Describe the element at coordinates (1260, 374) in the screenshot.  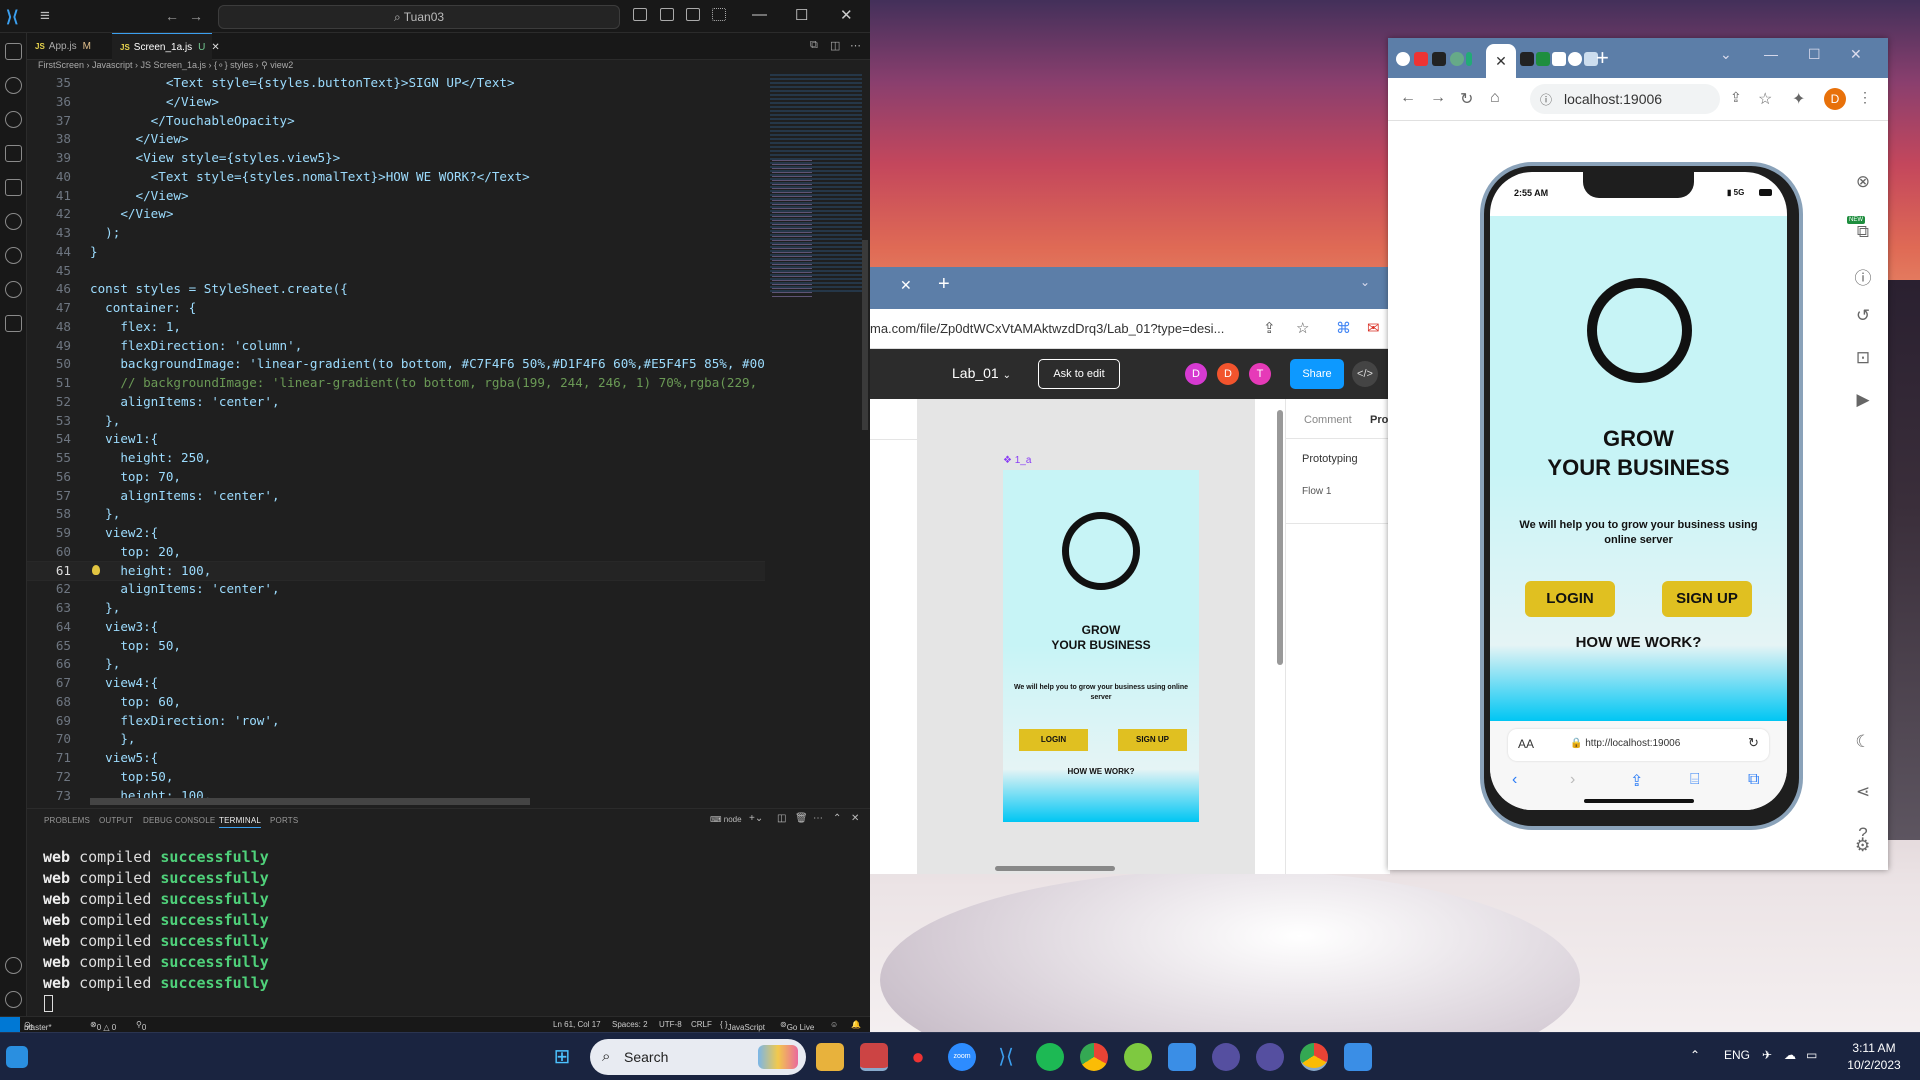
I see `avatar: T` at that location.